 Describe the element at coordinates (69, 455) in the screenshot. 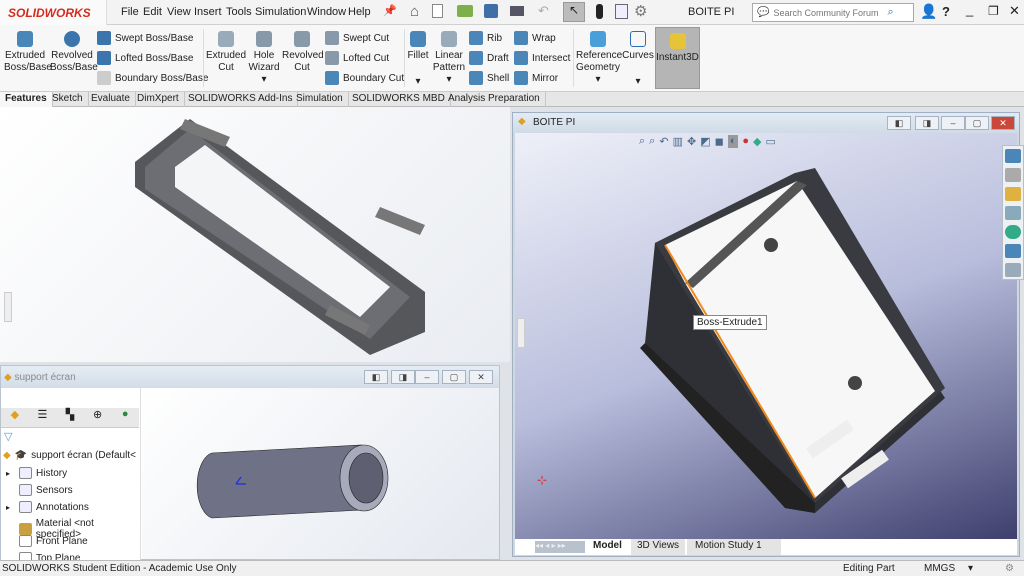

I see `tree-root-part: ◆ 🎓 support écran (Default<` at that location.